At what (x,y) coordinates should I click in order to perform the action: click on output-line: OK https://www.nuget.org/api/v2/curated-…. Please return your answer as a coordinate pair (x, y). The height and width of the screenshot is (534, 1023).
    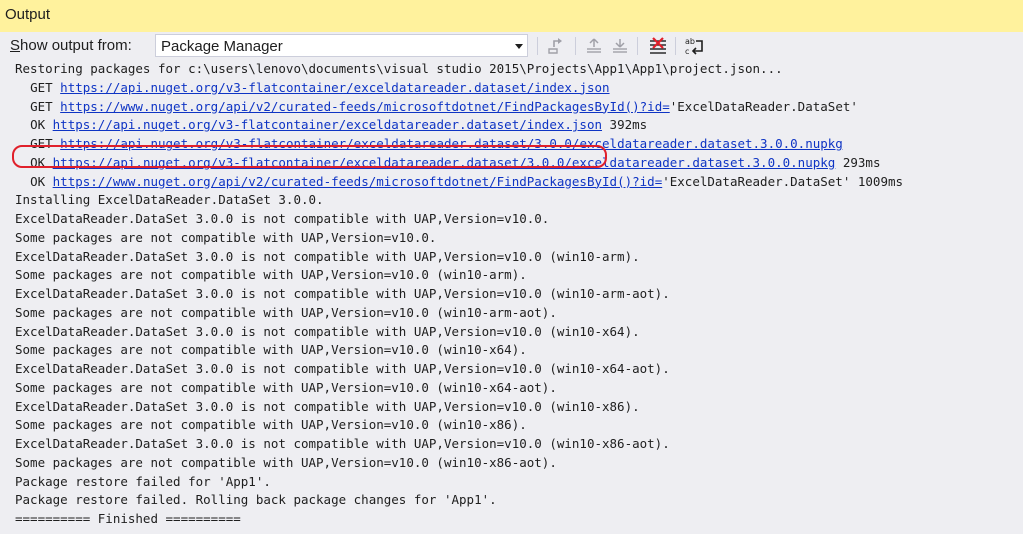
    Looking at the image, I should click on (467, 181).